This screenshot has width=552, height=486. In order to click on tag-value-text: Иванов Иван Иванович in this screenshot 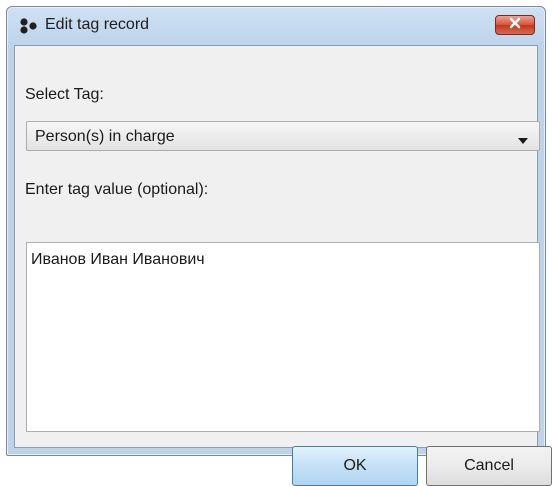, I will do `click(118, 259)`.